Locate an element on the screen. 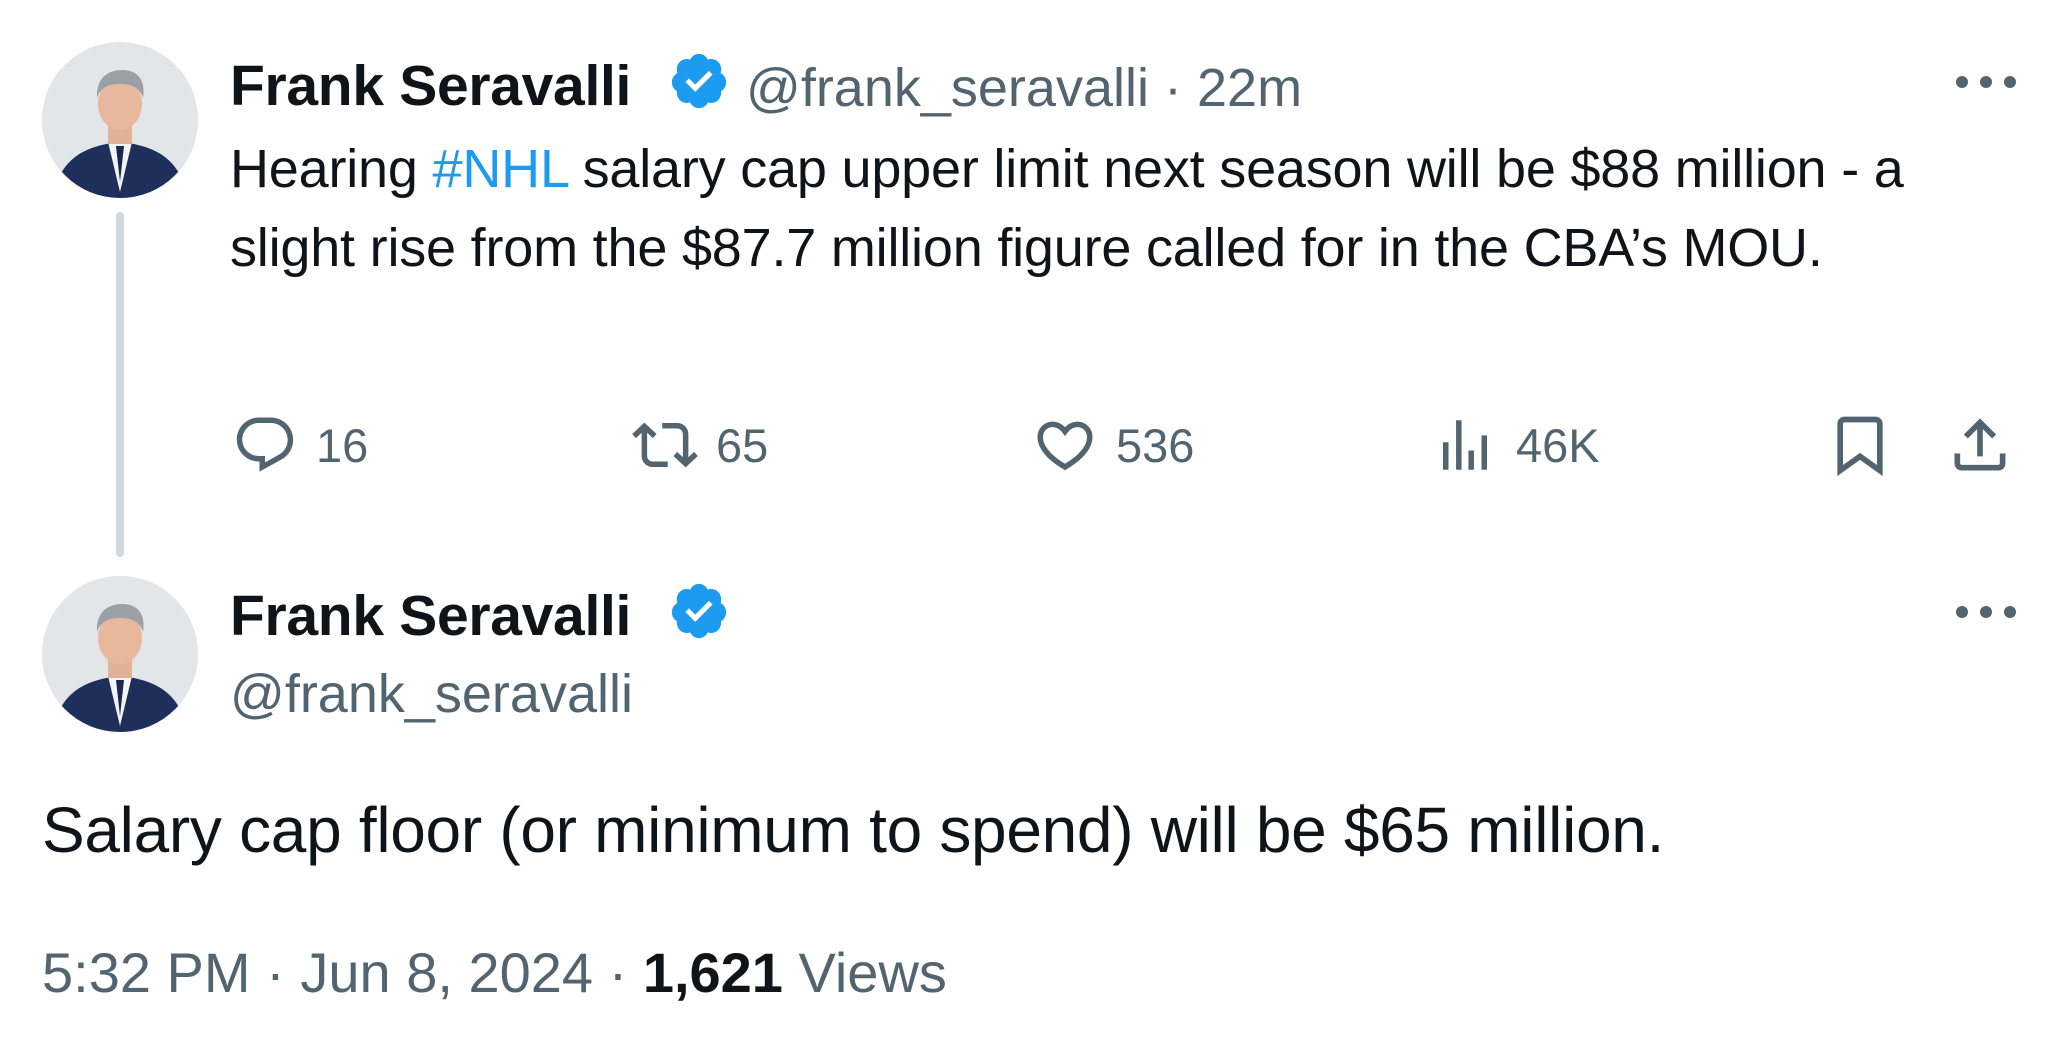  like-count: 536 is located at coordinates (1155, 445).